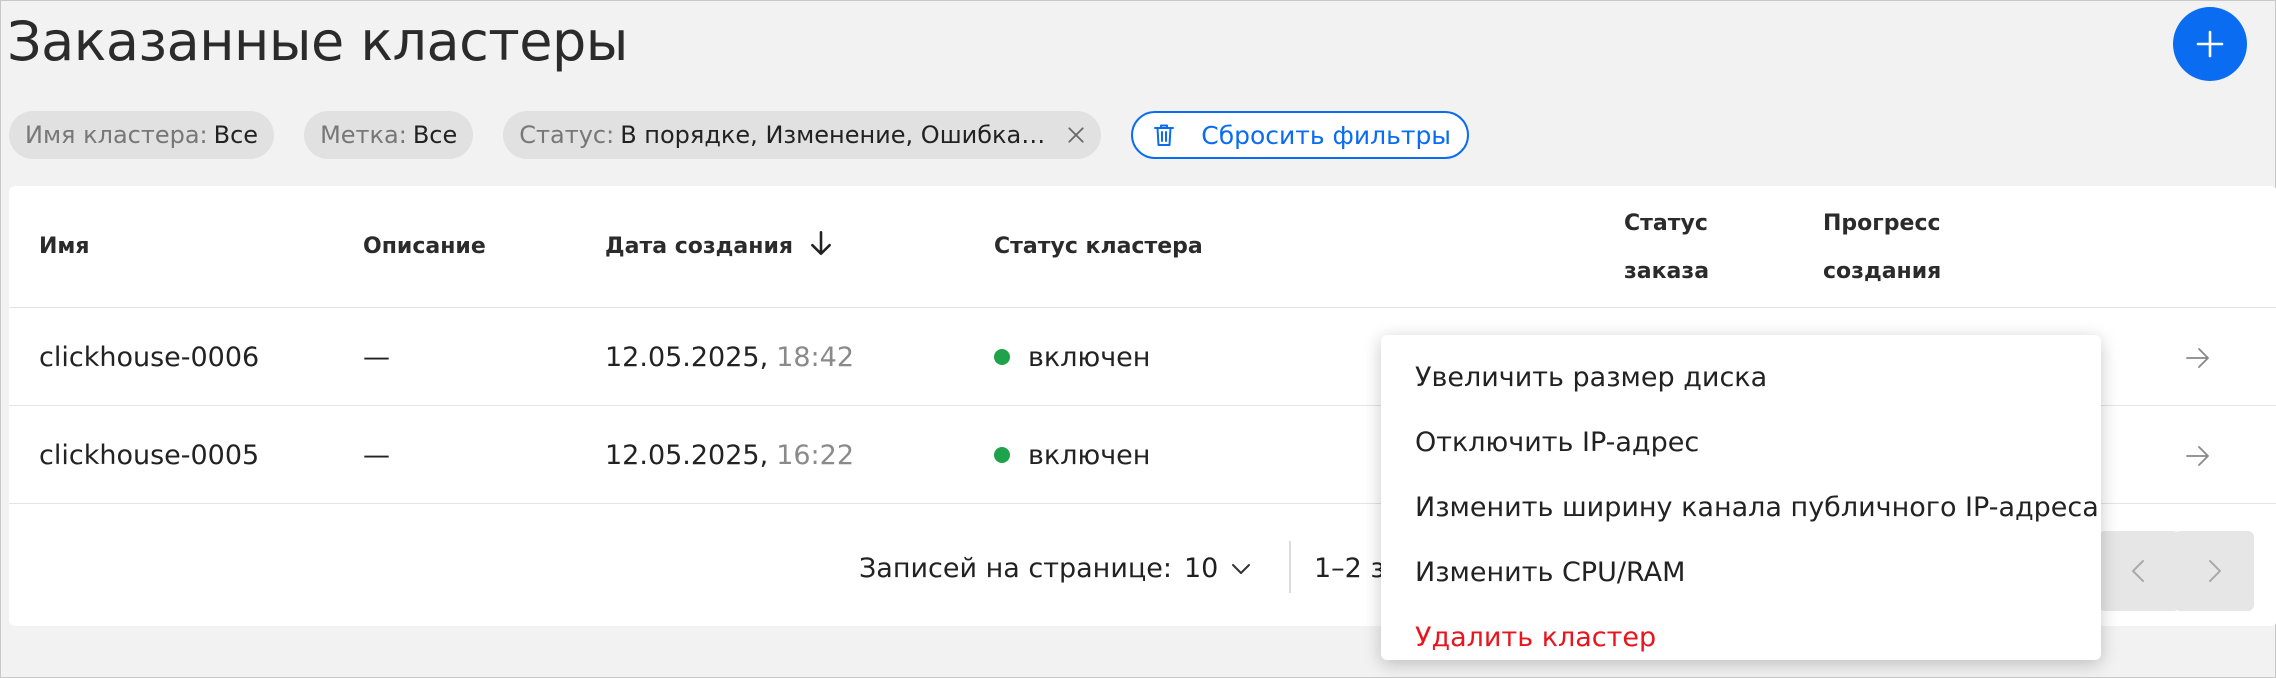  What do you see at coordinates (149, 455) in the screenshot?
I see `cluster-name: clickhouse-0005` at bounding box center [149, 455].